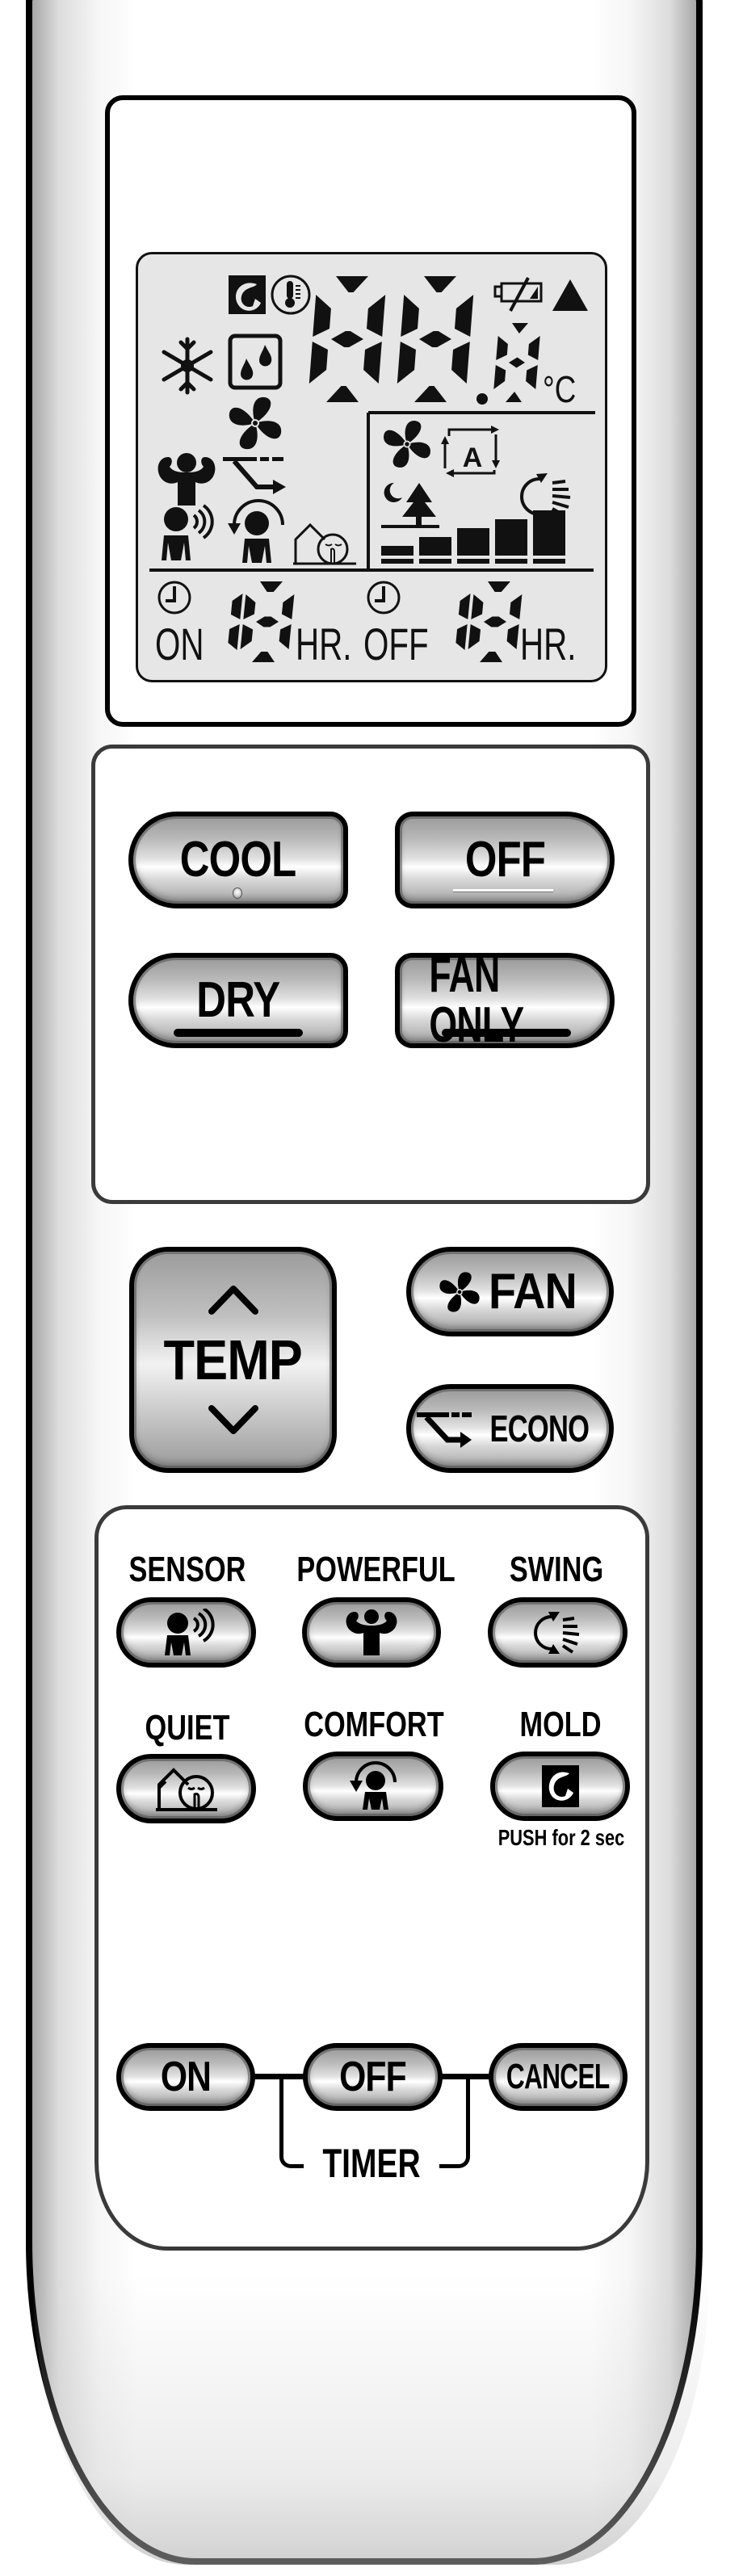  I want to click on temp-down-icon, so click(233, 1419).